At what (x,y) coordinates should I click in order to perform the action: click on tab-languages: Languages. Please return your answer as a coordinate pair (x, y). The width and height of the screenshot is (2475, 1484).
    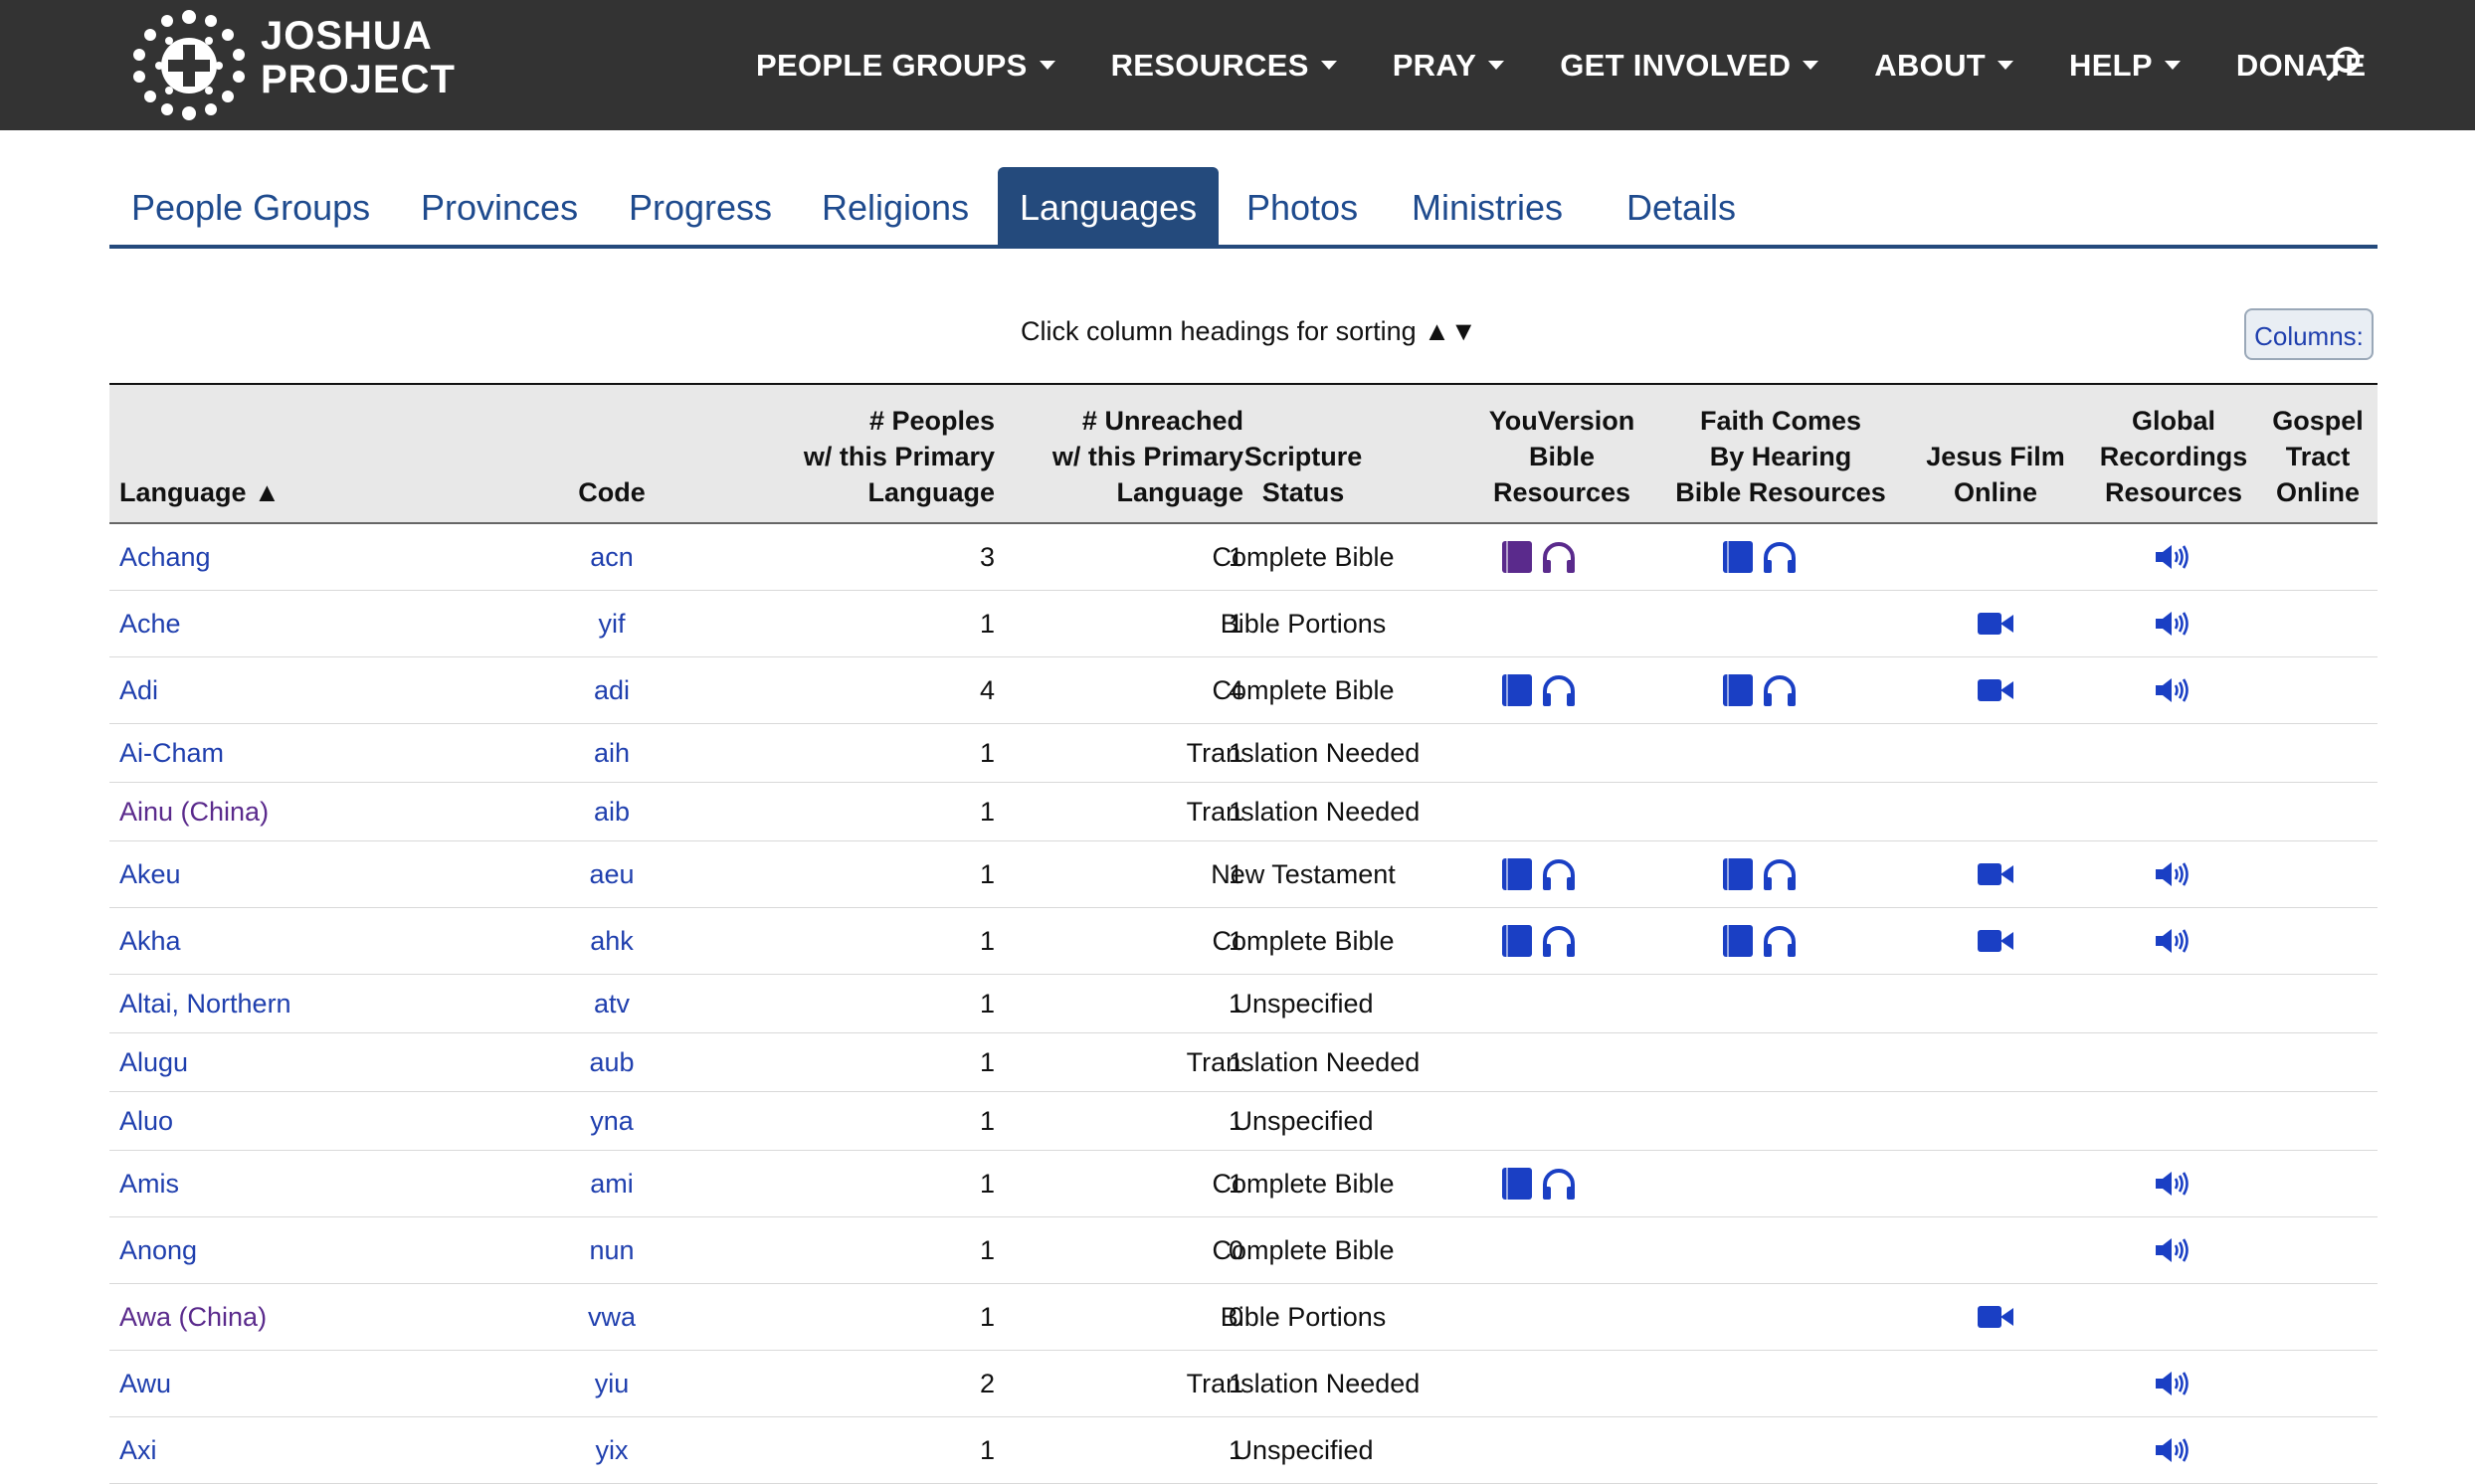
    Looking at the image, I should click on (1109, 206).